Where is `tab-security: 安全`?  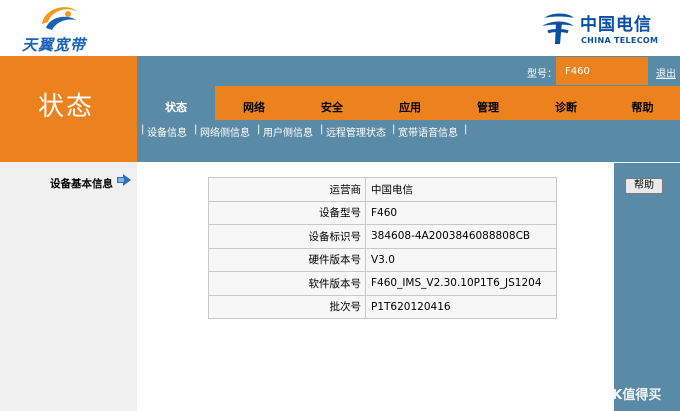 tab-security: 安全 is located at coordinates (332, 103).